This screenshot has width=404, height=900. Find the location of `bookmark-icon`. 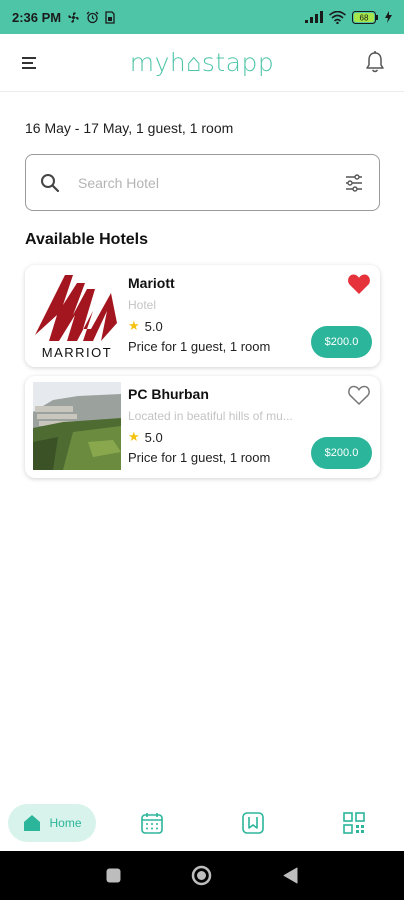

bookmark-icon is located at coordinates (253, 823).